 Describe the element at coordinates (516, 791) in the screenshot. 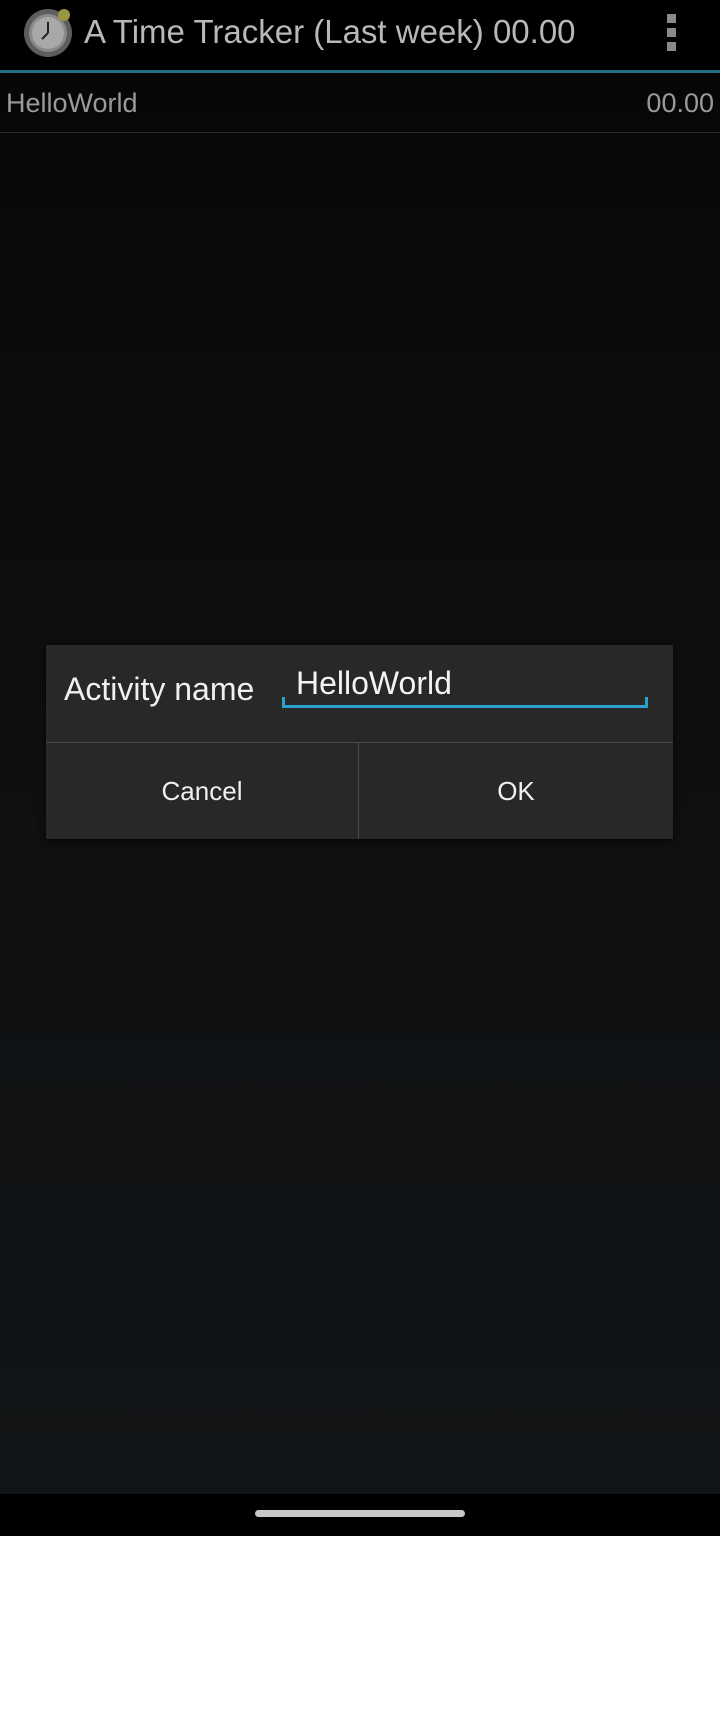

I see `ok-button: OK` at that location.